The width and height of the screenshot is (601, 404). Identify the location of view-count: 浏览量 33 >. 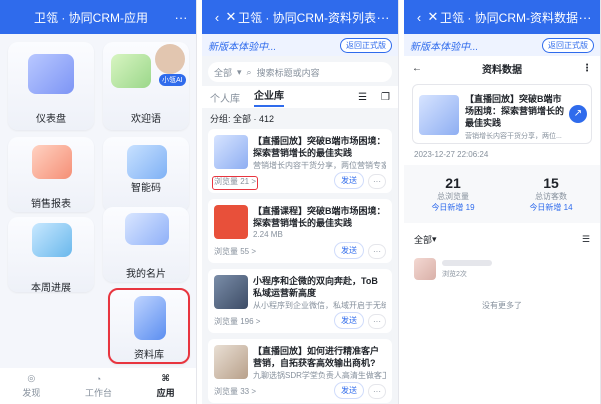
(235, 391).